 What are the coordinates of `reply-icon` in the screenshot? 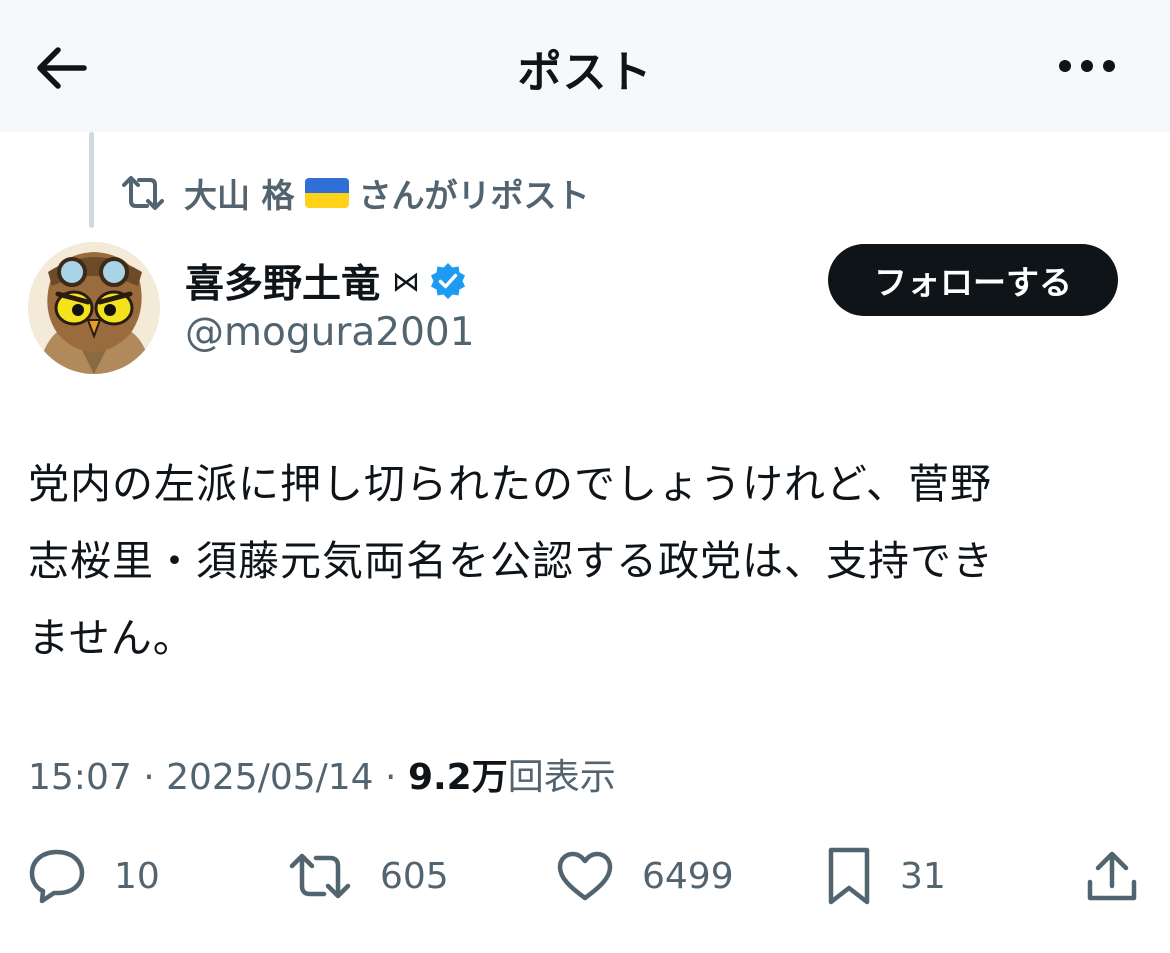 It's located at (57, 876).